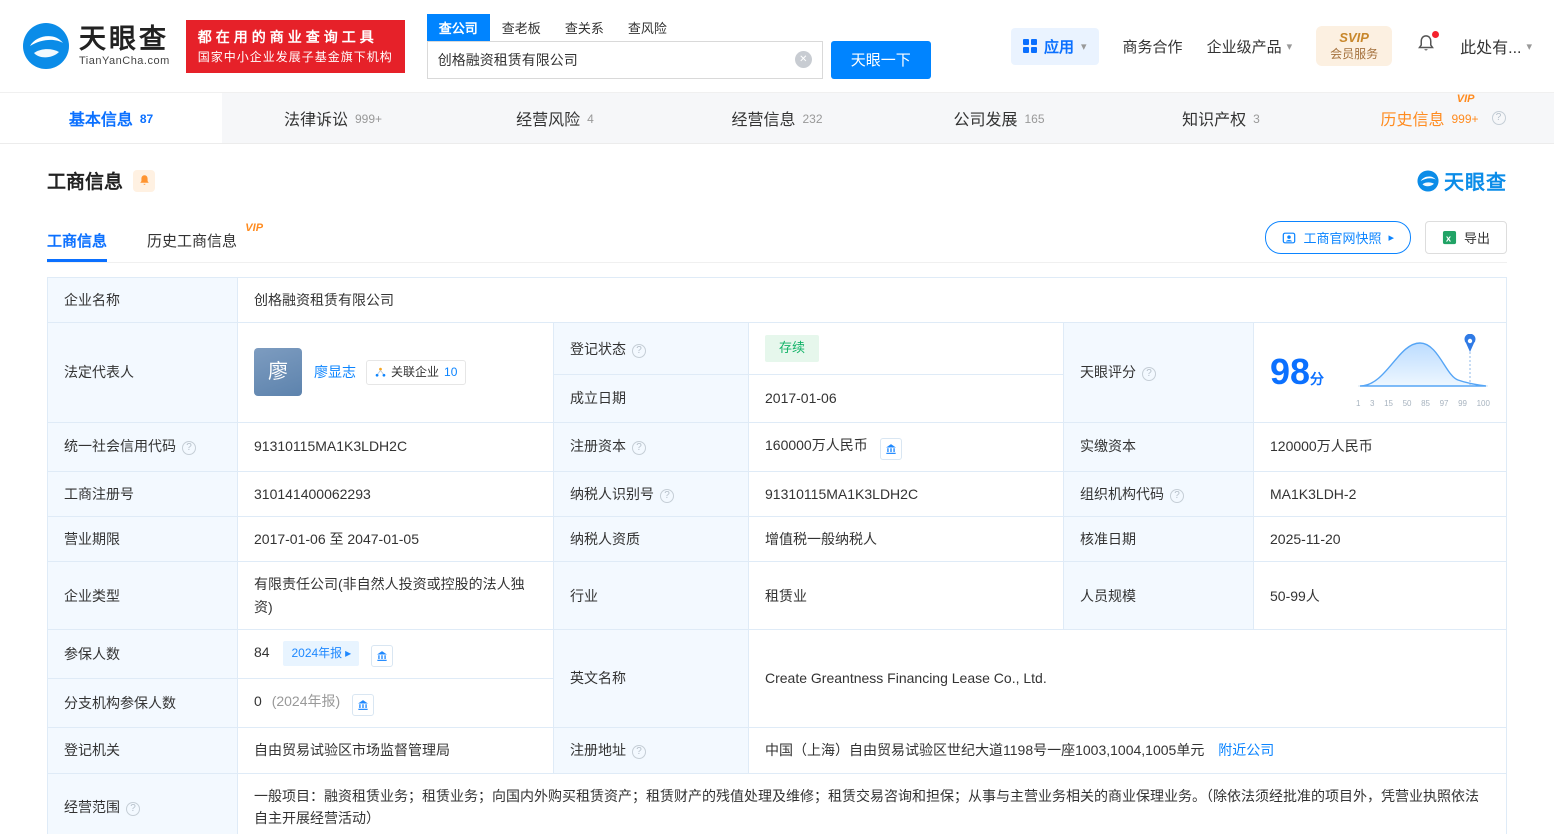 The height and width of the screenshot is (834, 1554). Describe the element at coordinates (295, 56) in the screenshot. I see `promo-line2: 国家中小企业发展子基金旗下机构` at that location.